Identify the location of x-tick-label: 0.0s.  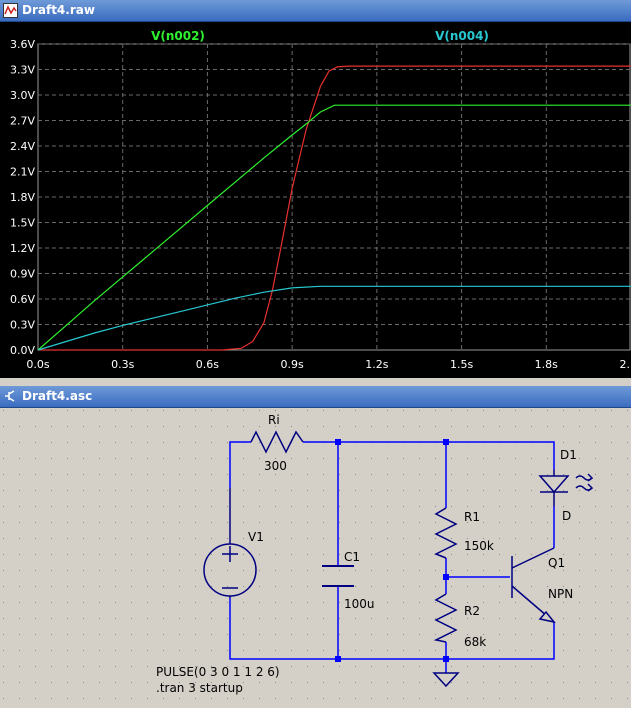
(37, 364).